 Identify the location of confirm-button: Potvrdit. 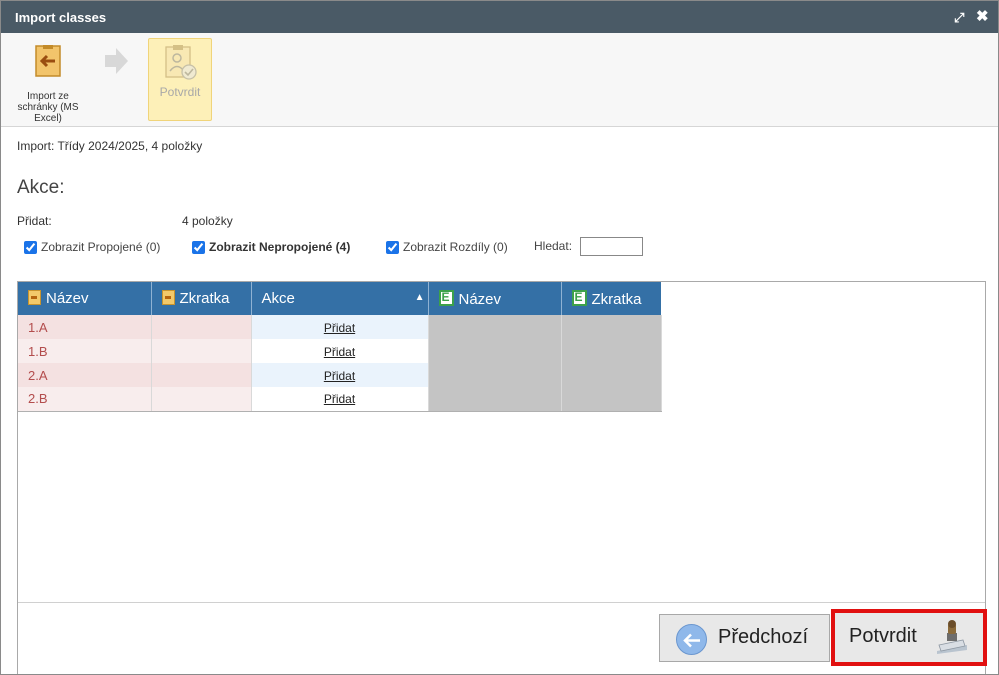
(909, 637).